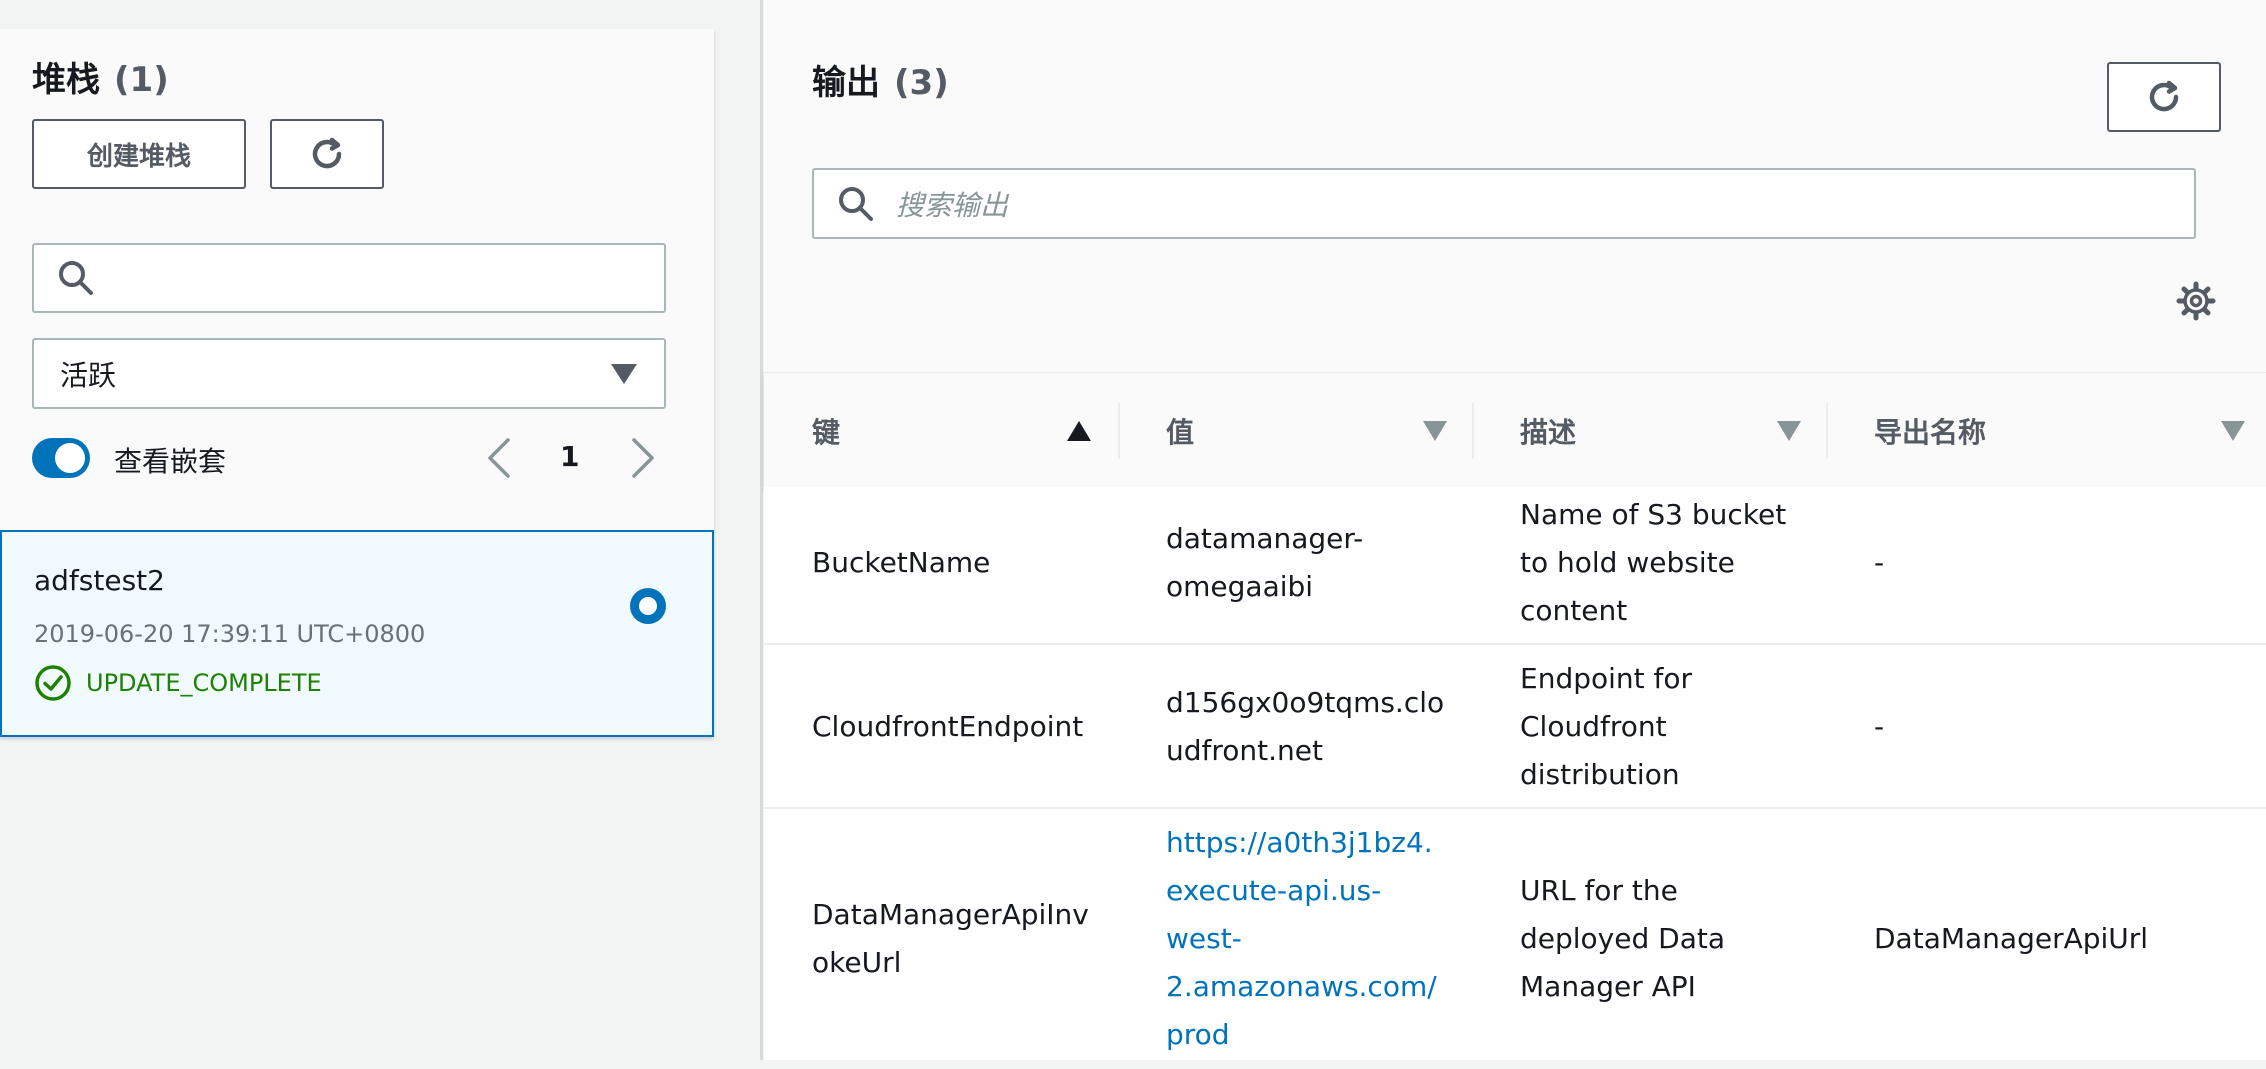 This screenshot has width=2266, height=1069. Describe the element at coordinates (857, 962) in the screenshot. I see `cell-line: okeUrl` at that location.